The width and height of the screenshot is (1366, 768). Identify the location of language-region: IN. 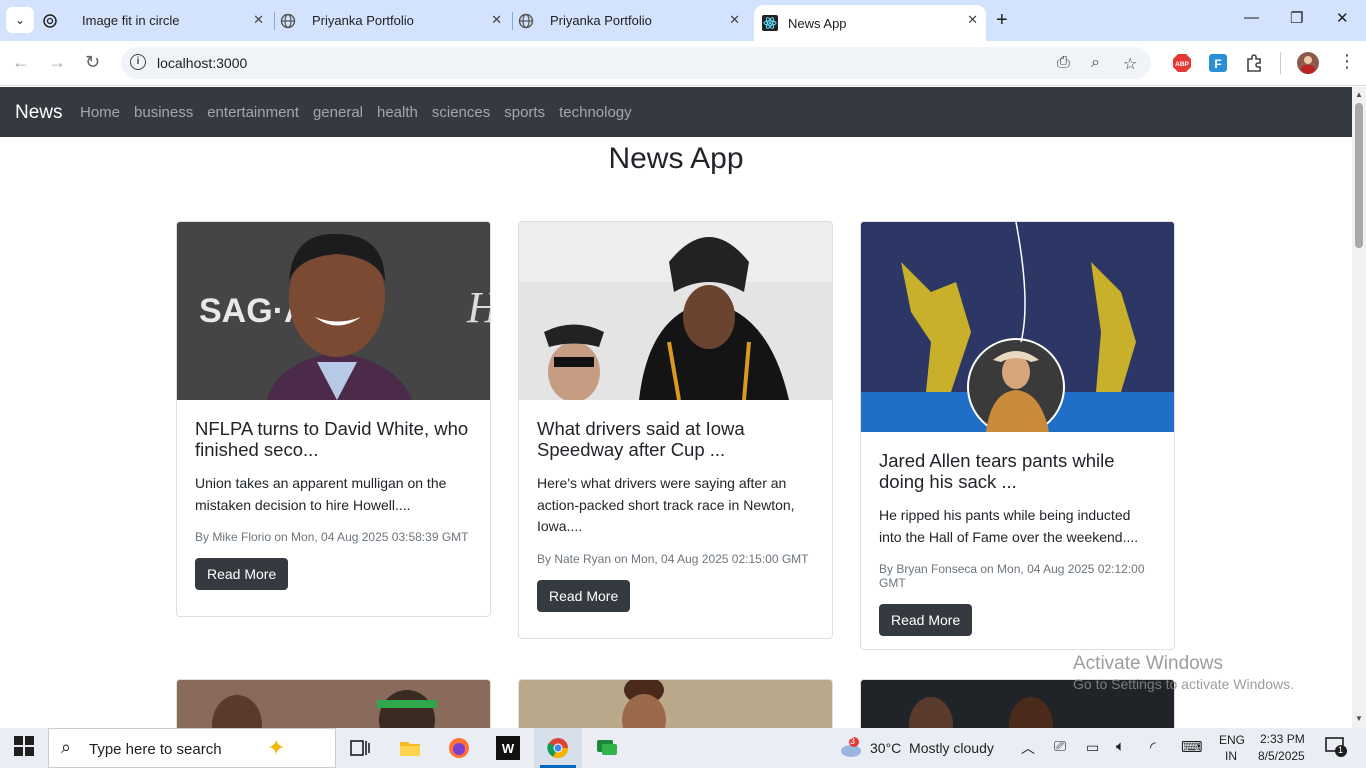
(1231, 756).